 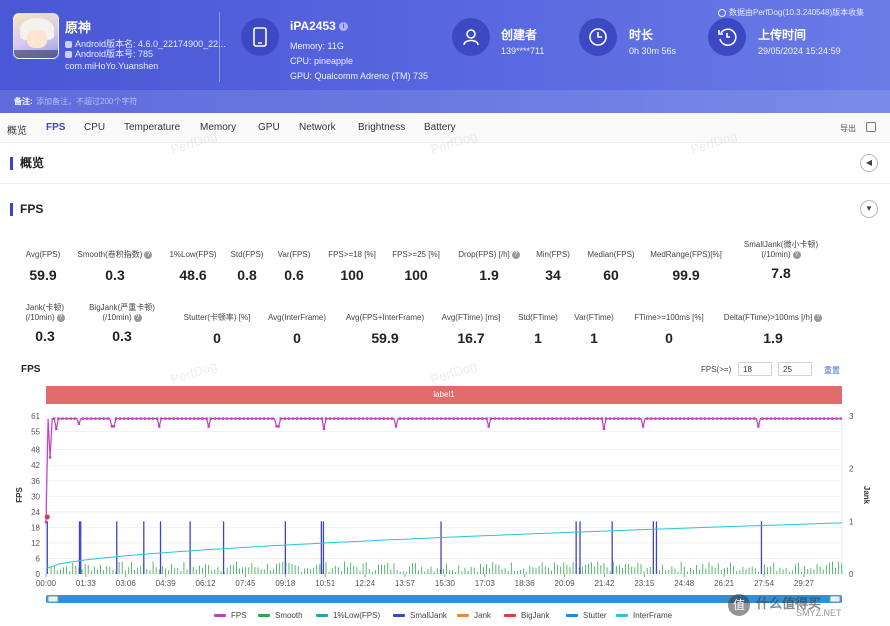 What do you see at coordinates (869, 209) in the screenshot?
I see `collapse-down-icon: ▼` at bounding box center [869, 209].